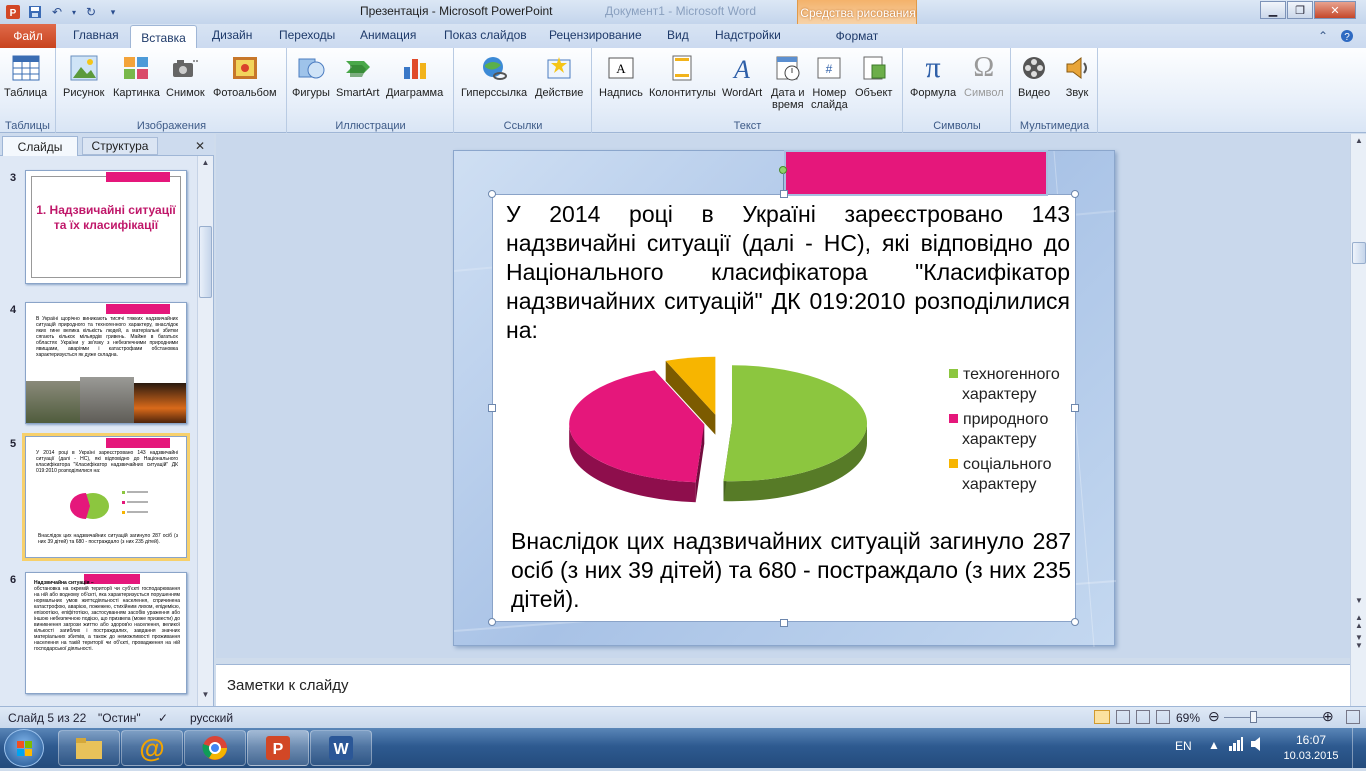 The image size is (1366, 771). What do you see at coordinates (1034, 75) in the screenshot?
I see `video-button: Видео` at bounding box center [1034, 75].